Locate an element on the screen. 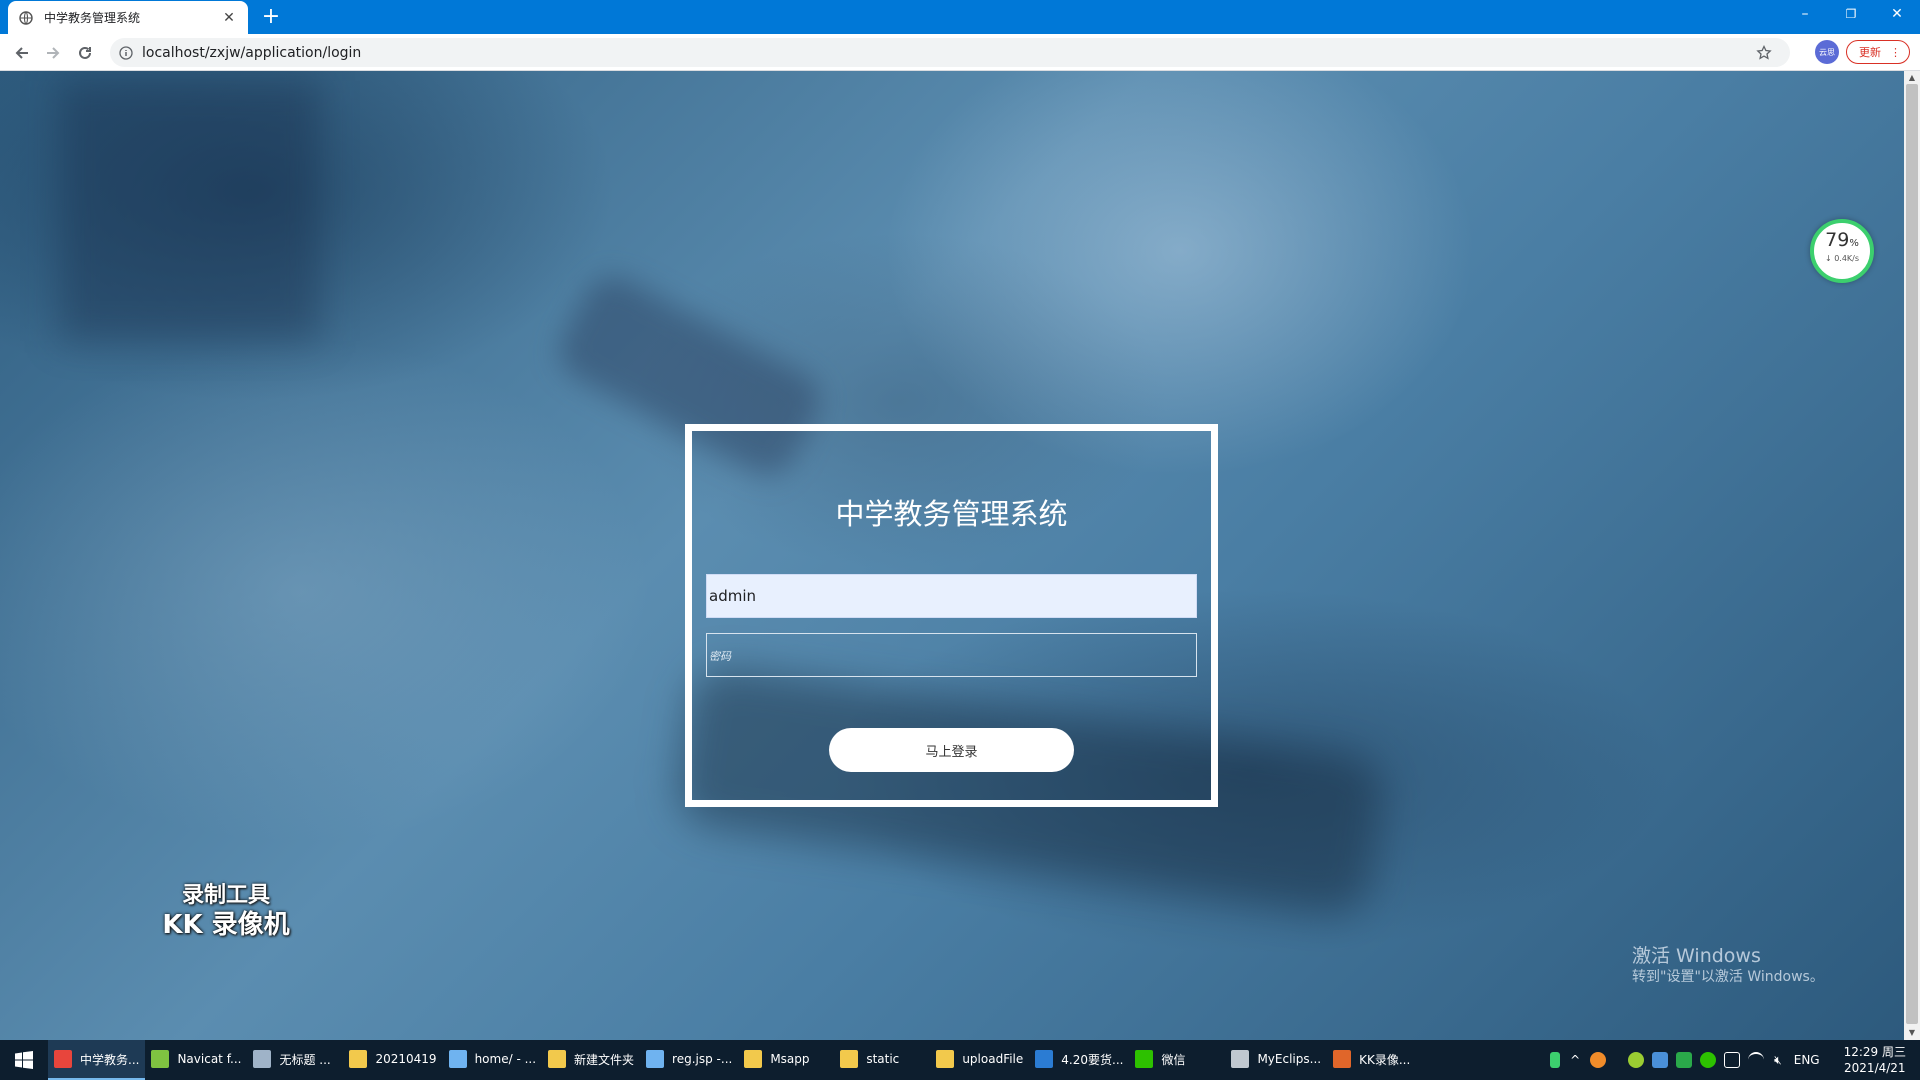 The width and height of the screenshot is (1920, 1080). network-speed-widget: 79% ↓ 0.4K/s is located at coordinates (1842, 251).